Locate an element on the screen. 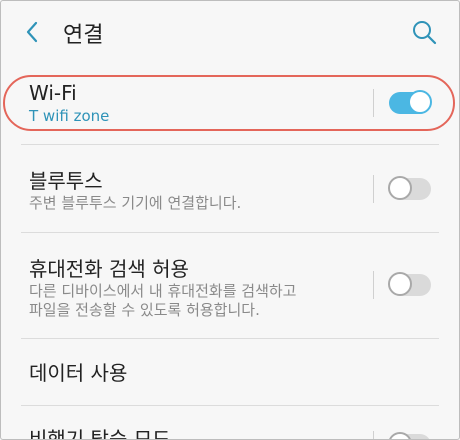  search-icon is located at coordinates (425, 33).